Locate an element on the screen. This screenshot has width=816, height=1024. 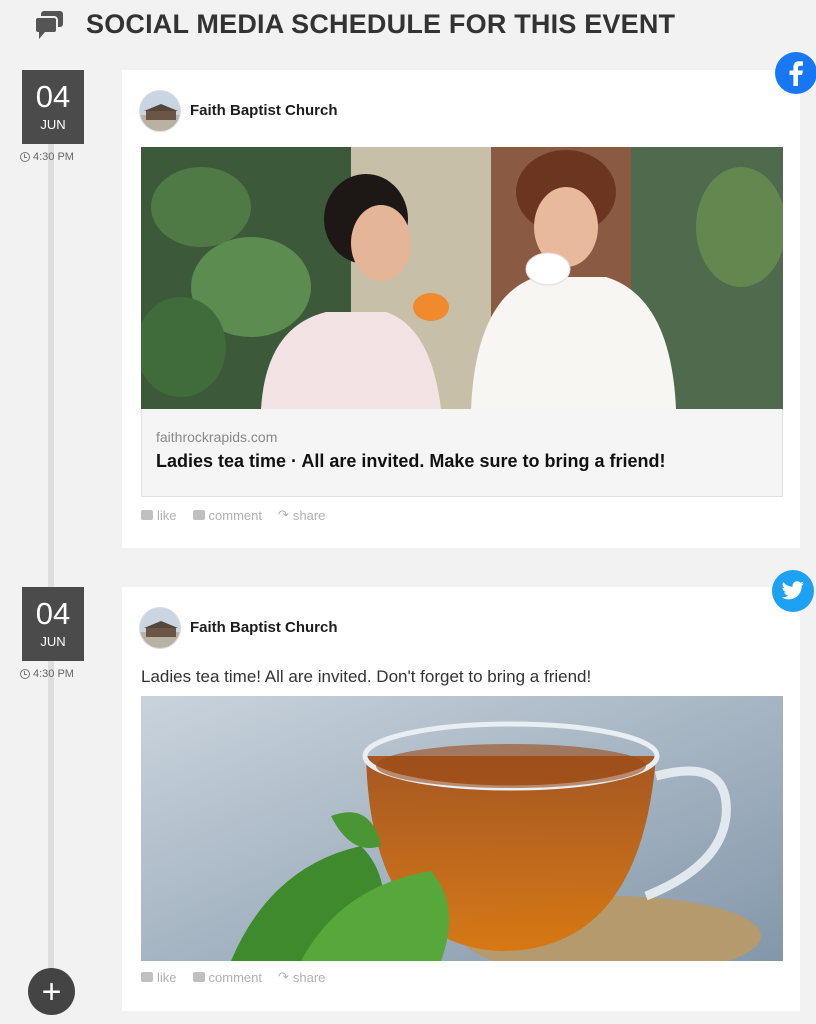
plus-icon: + is located at coordinates (51, 991).